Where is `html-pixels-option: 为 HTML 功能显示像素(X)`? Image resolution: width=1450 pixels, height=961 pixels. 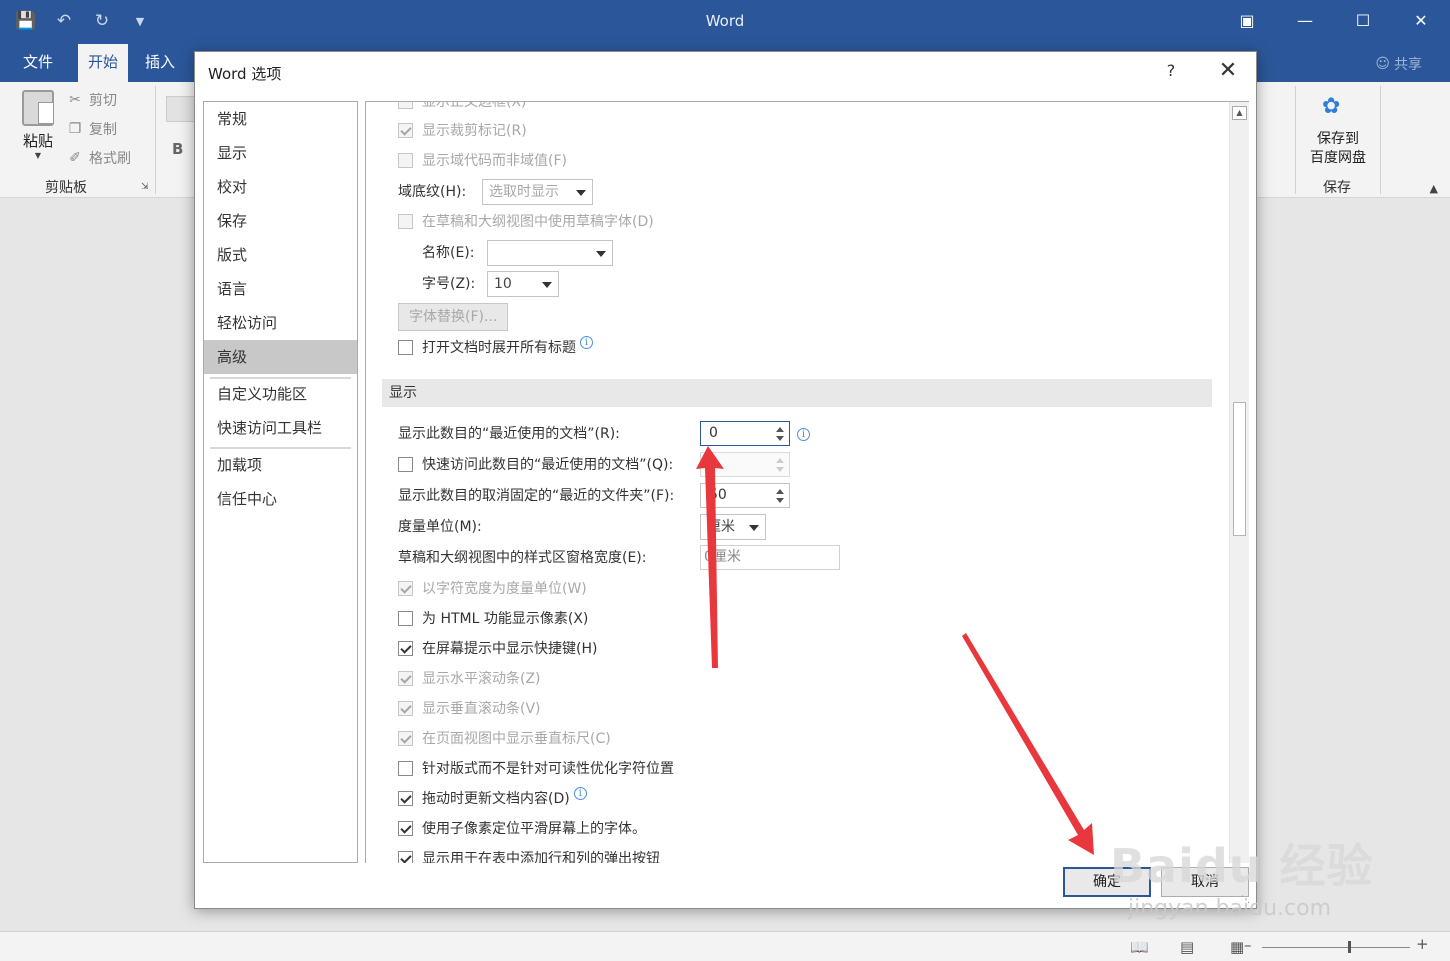 html-pixels-option: 为 HTML 功能显示像素(X) is located at coordinates (493, 618).